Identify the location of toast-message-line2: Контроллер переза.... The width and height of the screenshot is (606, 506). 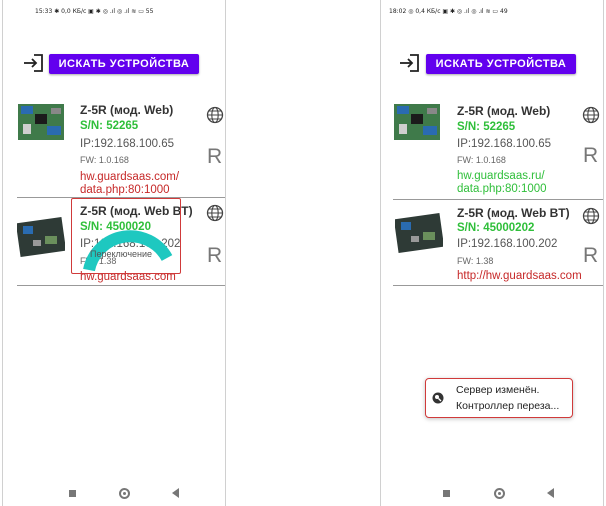
(508, 406).